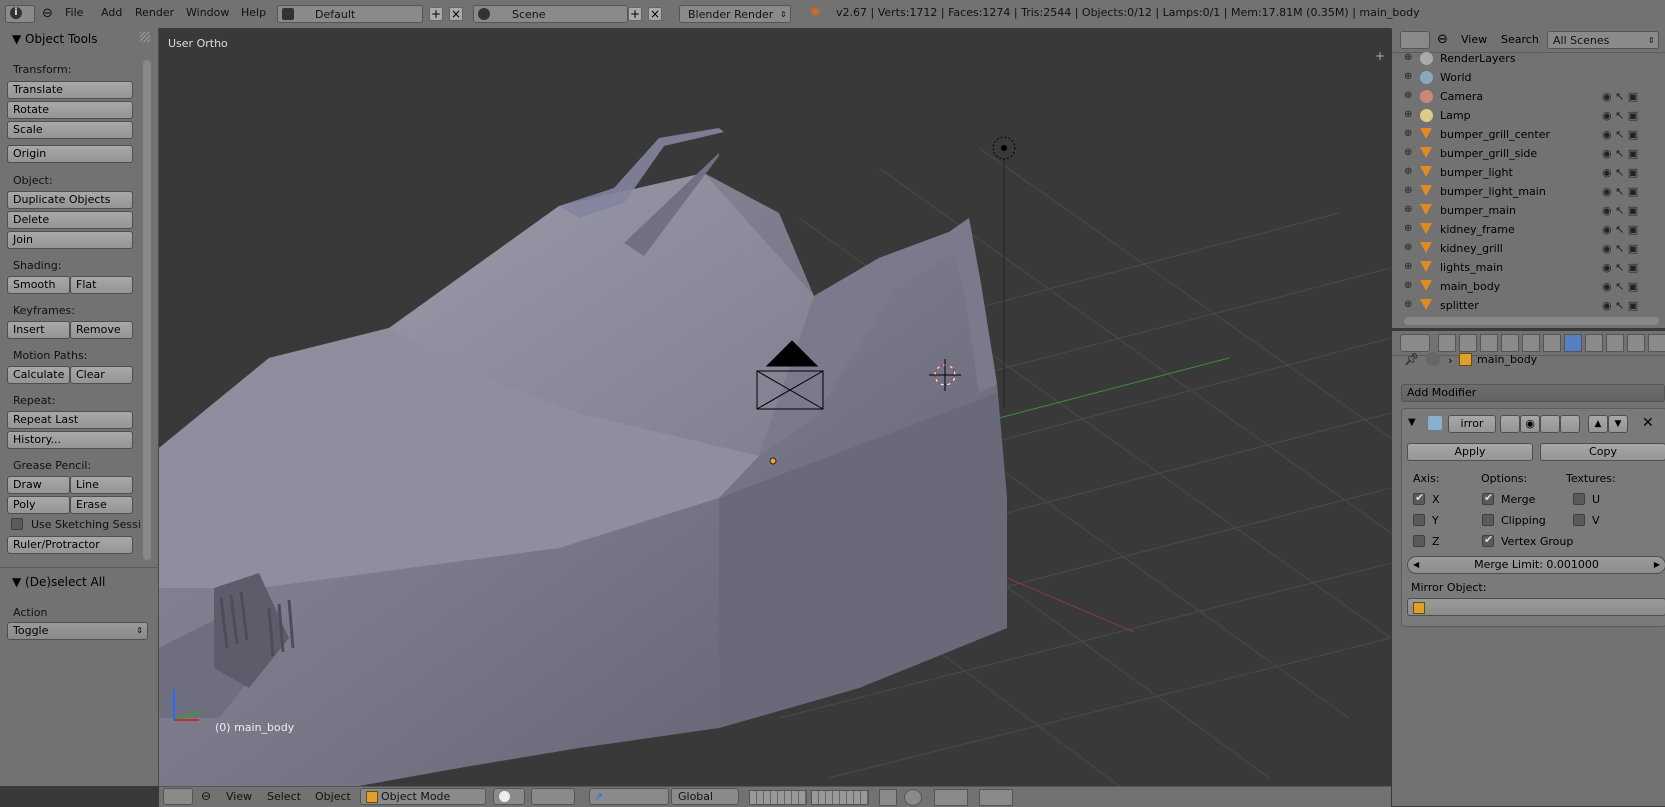 The width and height of the screenshot is (1665, 807). What do you see at coordinates (655, 14) in the screenshot?
I see `remove-scene-icon: ×` at bounding box center [655, 14].